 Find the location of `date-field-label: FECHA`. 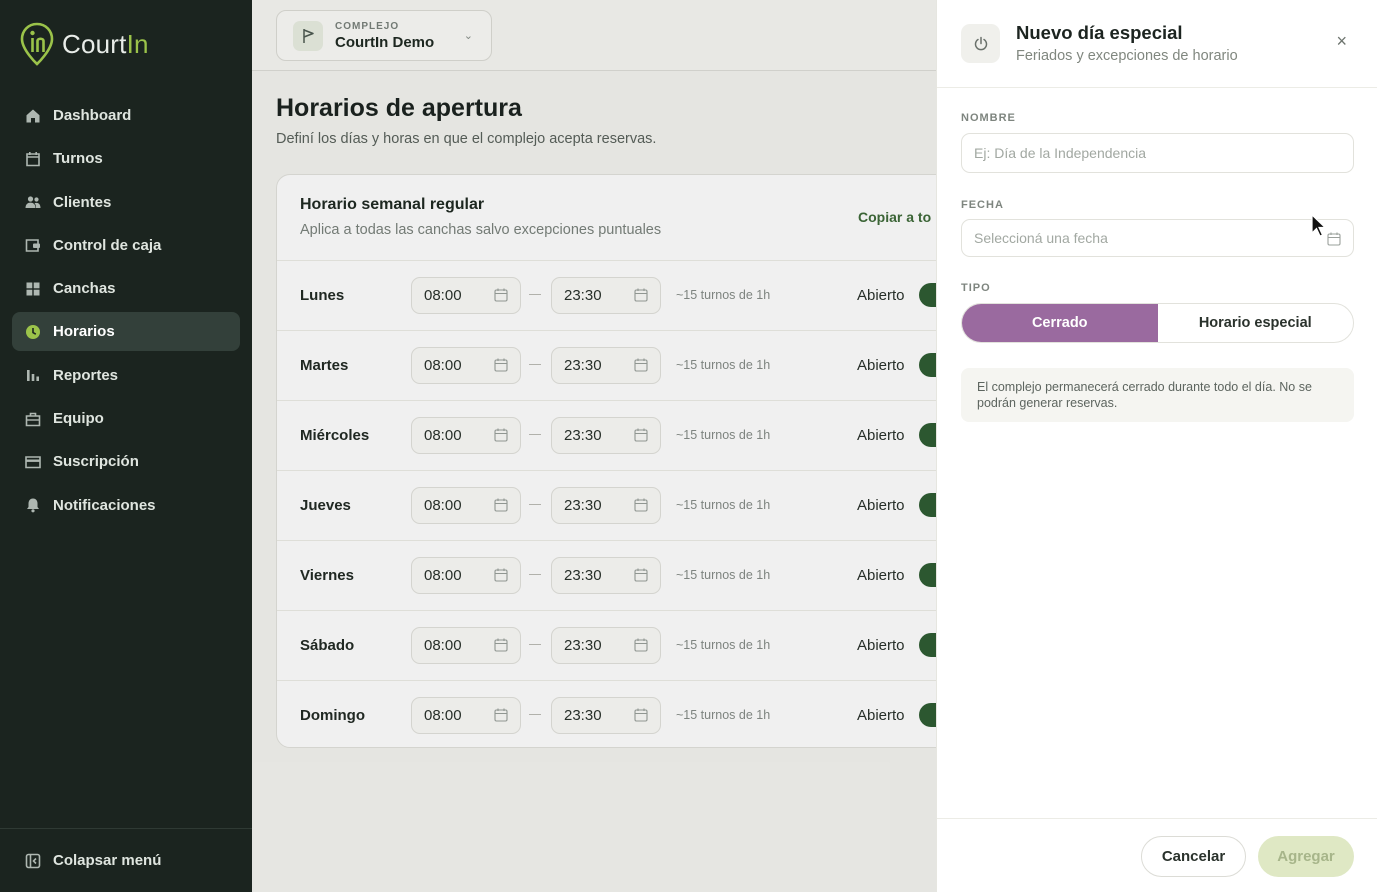

date-field-label: FECHA is located at coordinates (982, 205).